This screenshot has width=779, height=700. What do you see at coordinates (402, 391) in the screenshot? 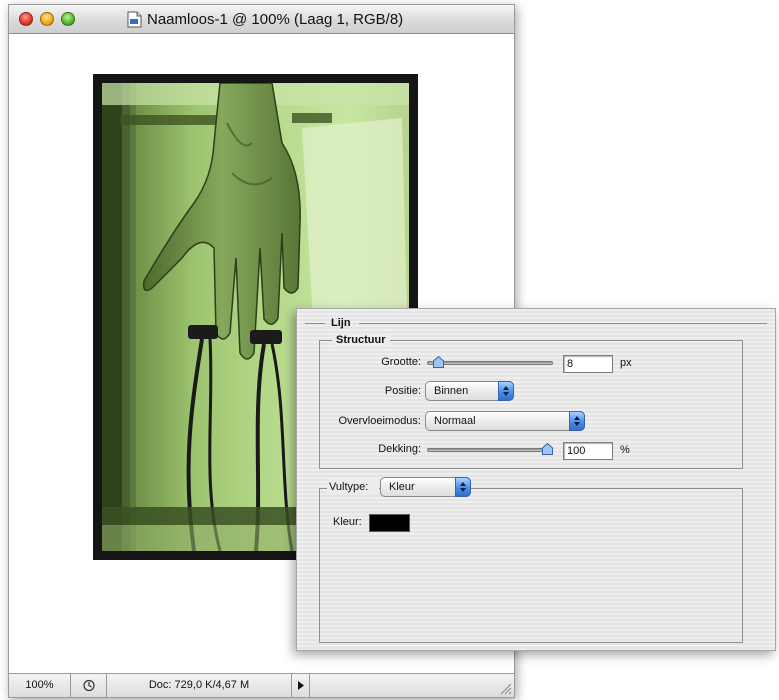
I see `position-label: Positie:` at bounding box center [402, 391].